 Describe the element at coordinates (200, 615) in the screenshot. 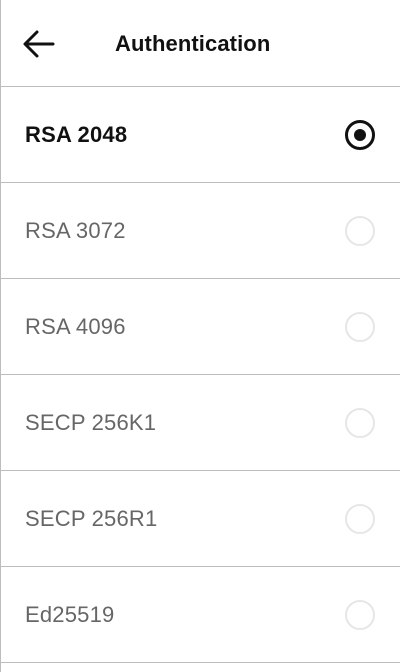

I see `option-ed25519: Ed25519` at that location.